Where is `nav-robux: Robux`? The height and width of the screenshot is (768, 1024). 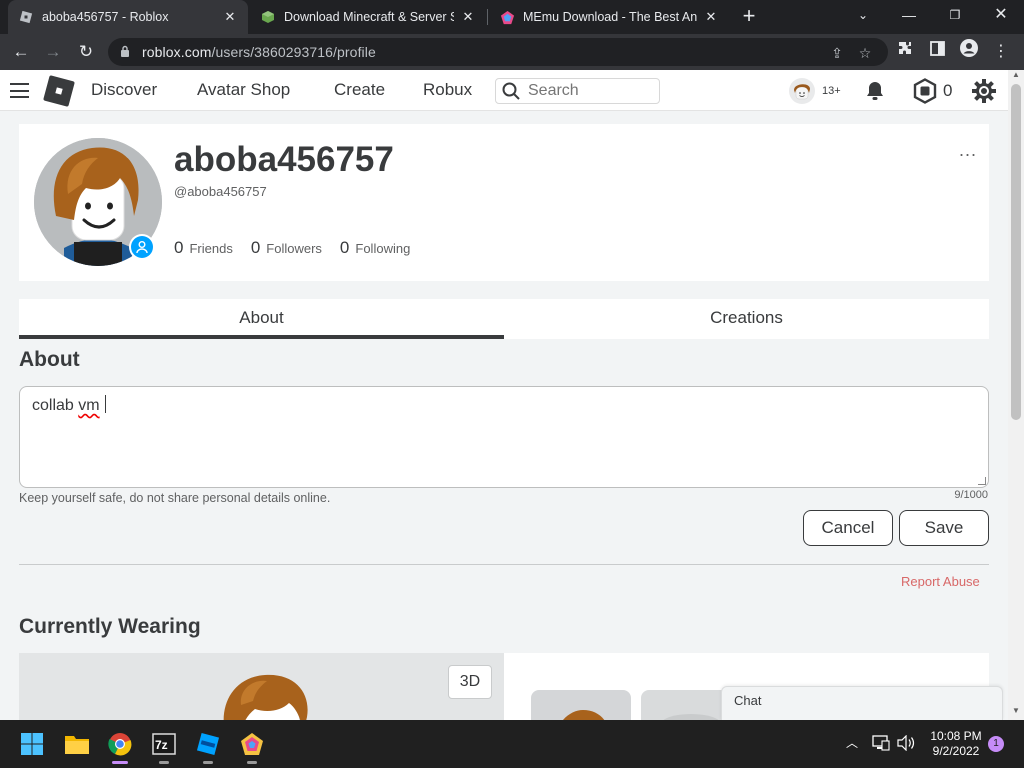
nav-robux: Robux is located at coordinates (447, 90).